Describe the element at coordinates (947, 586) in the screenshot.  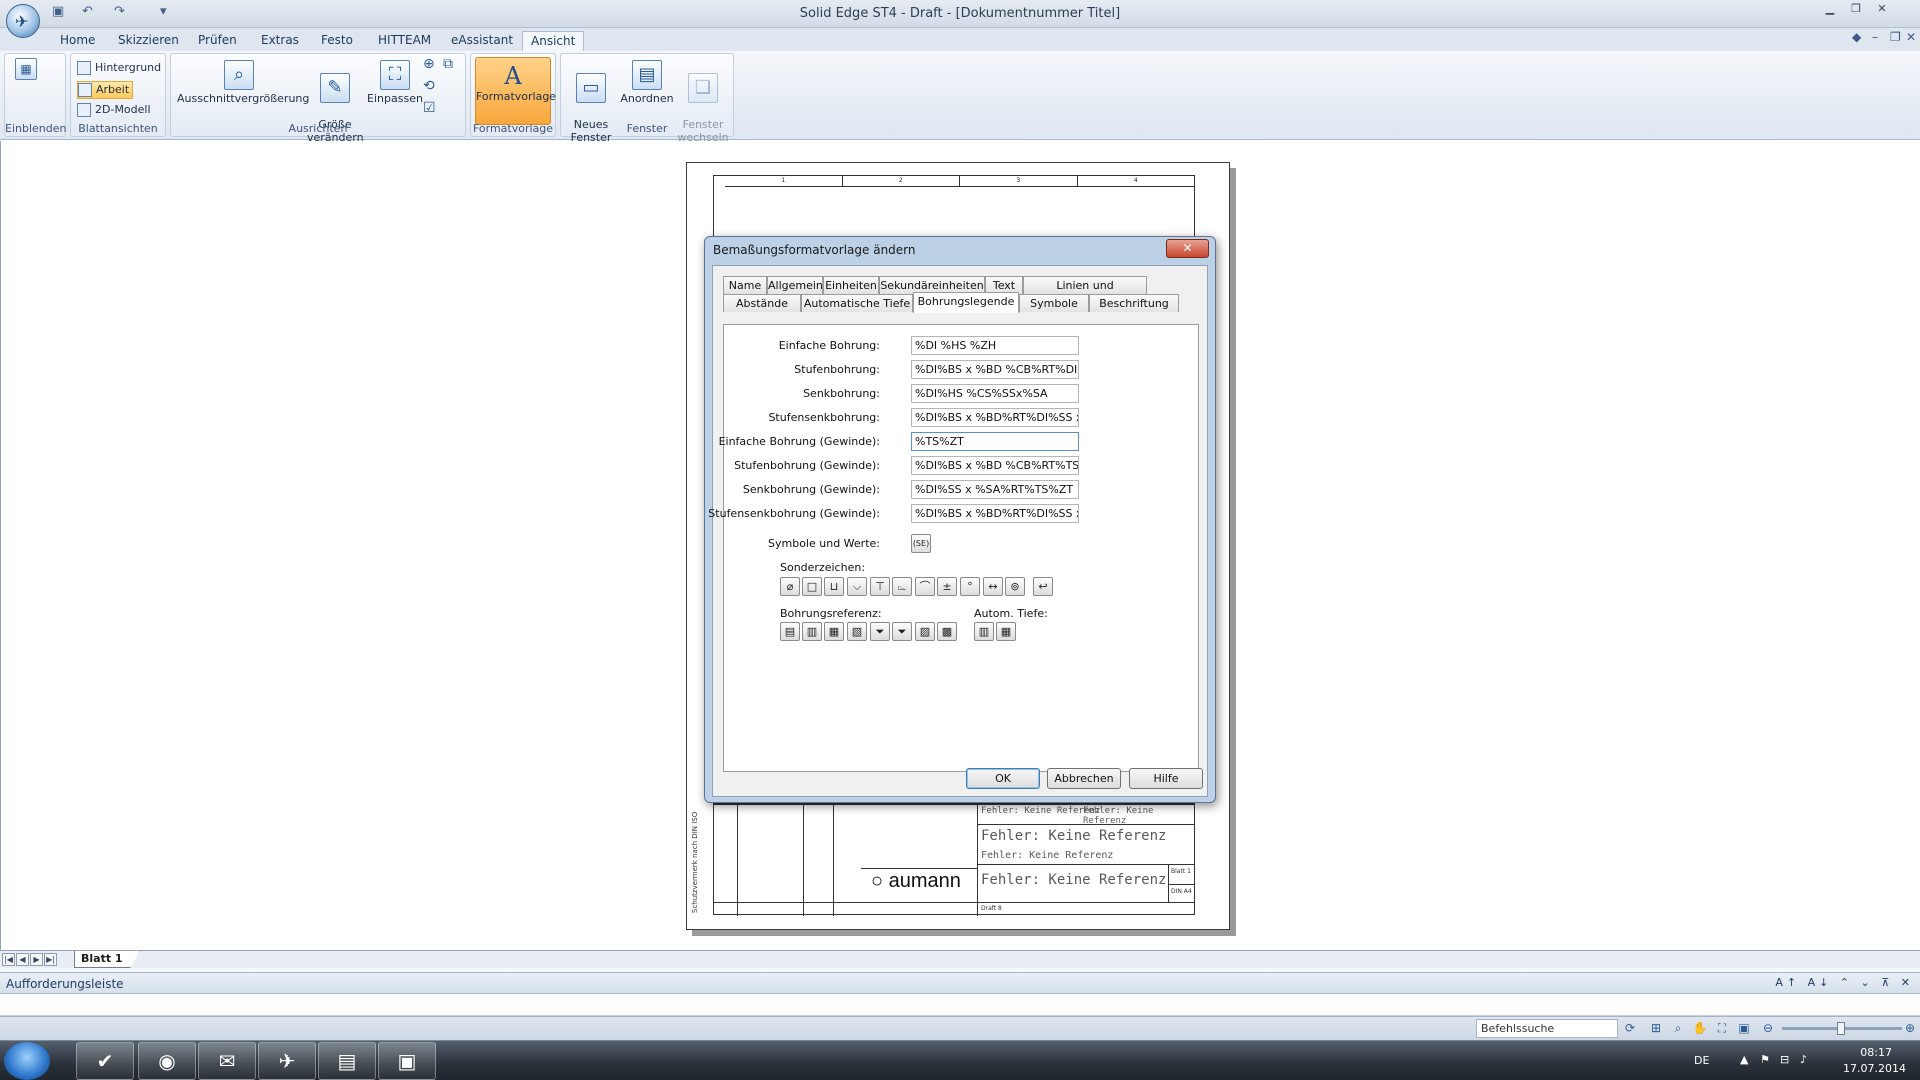
I see `plus-minus-symbol-button: ±` at that location.